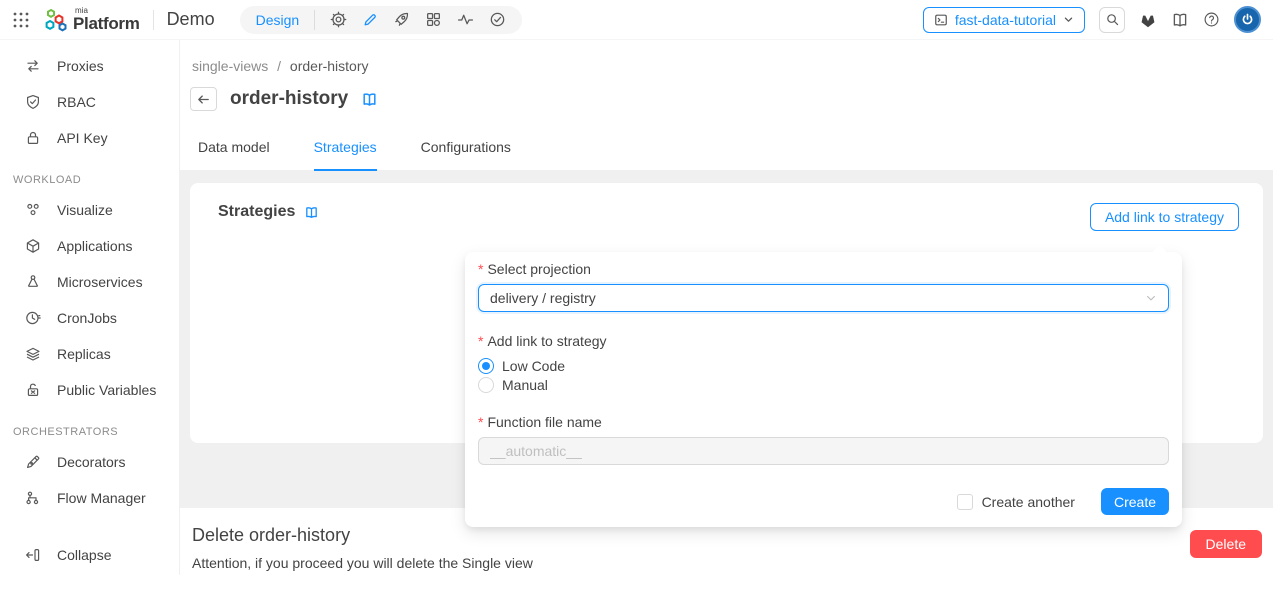 This screenshot has width=1273, height=615. What do you see at coordinates (525, 384) in the screenshot?
I see `radio-label: Manual` at bounding box center [525, 384].